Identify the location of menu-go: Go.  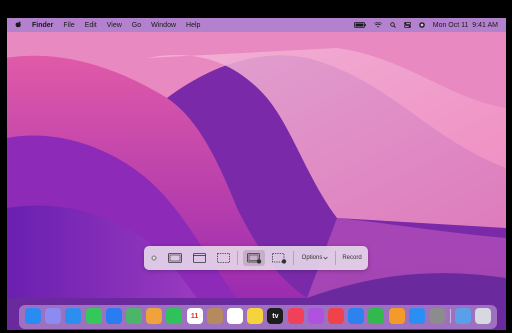
(136, 25).